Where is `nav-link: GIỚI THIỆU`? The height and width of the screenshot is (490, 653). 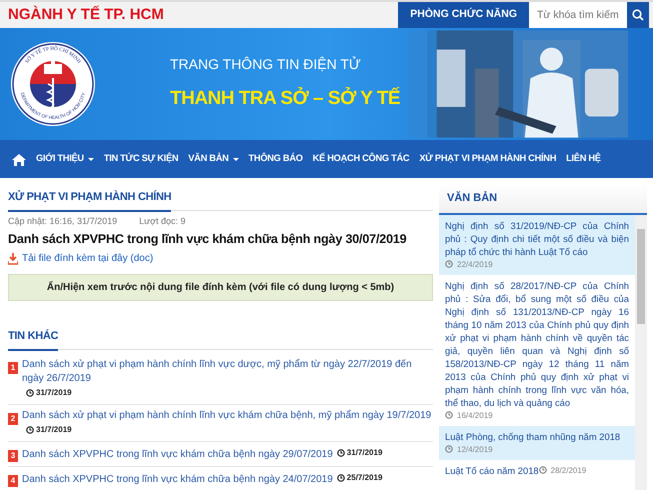 nav-link: GIỚI THIỆU is located at coordinates (65, 159).